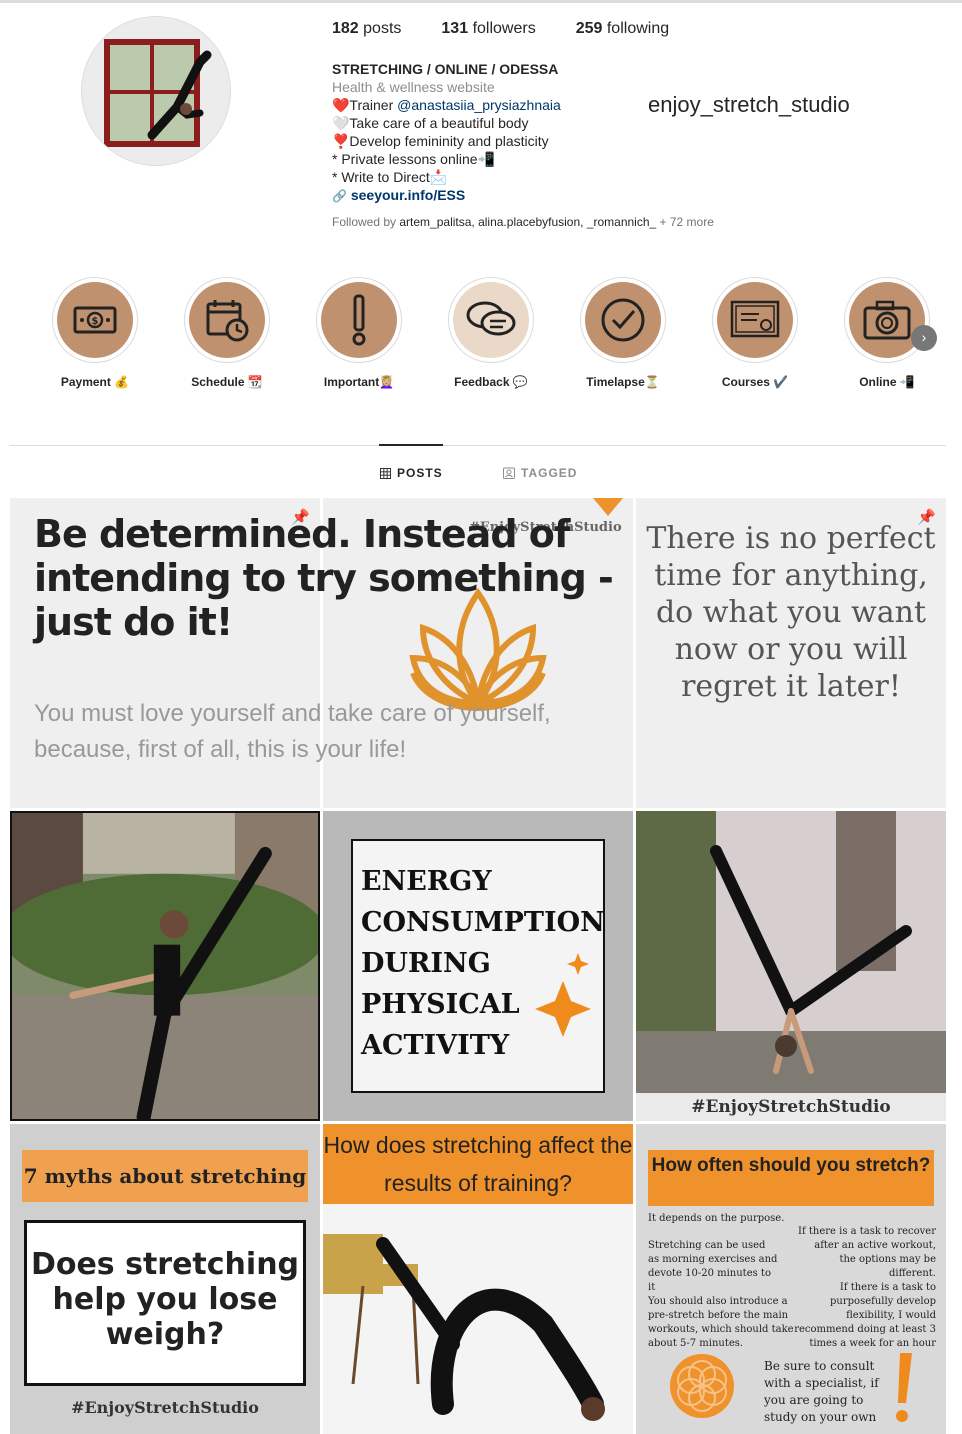  I want to click on highlight-feedback: Feedback 💬, so click(491, 333).